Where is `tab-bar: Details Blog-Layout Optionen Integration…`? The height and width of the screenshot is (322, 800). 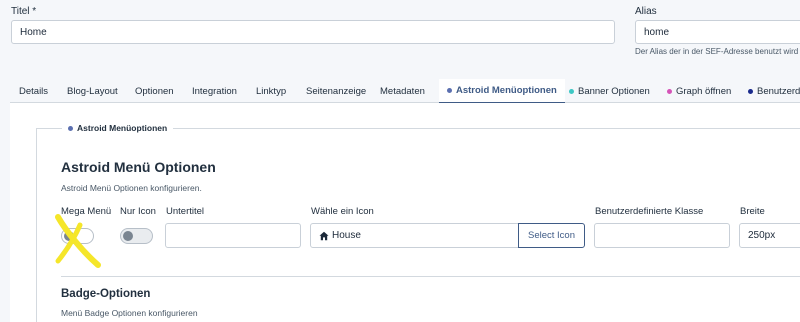
tab-bar: Details Blog-Layout Optionen Integration… is located at coordinates (405, 91).